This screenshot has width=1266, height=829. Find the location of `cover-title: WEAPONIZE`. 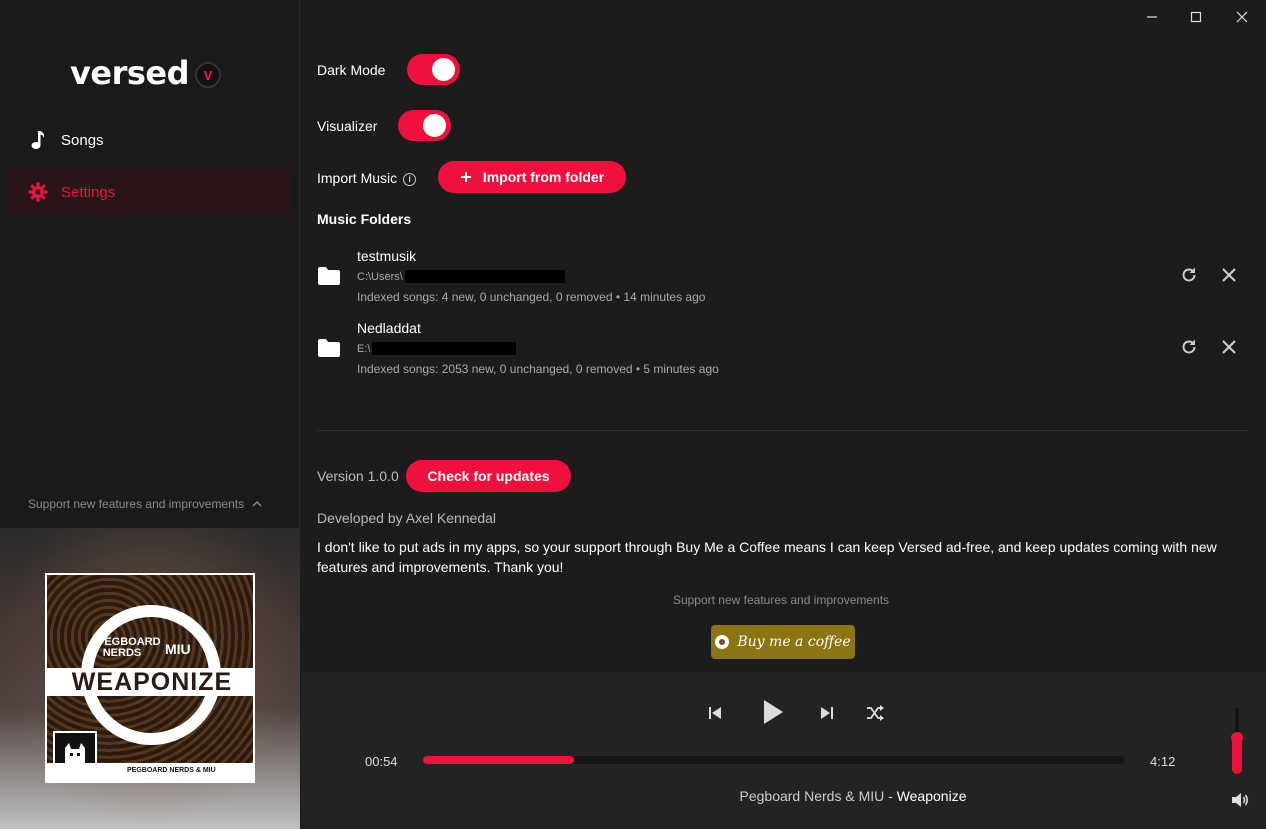

cover-title: WEAPONIZE is located at coordinates (150, 682).